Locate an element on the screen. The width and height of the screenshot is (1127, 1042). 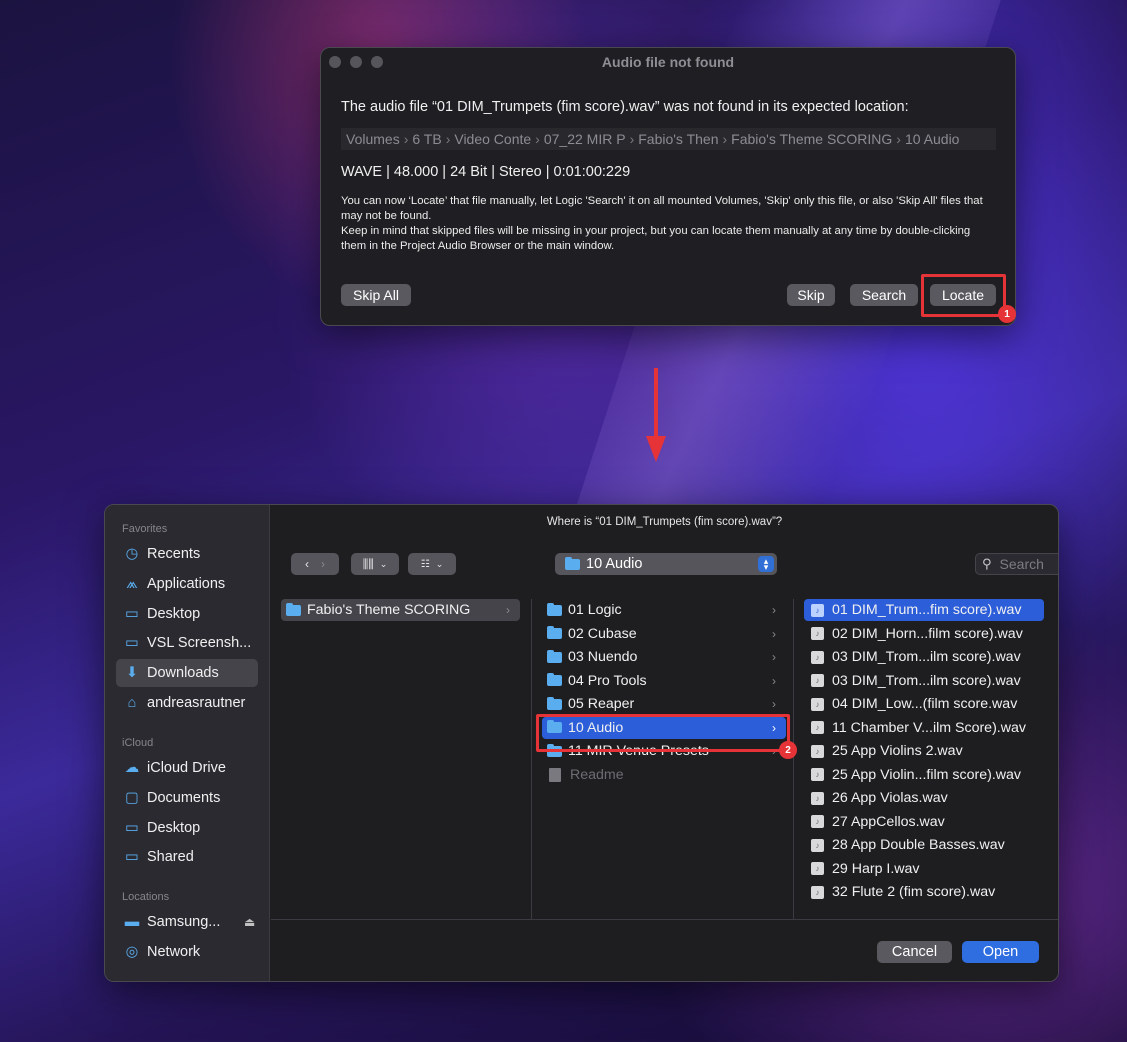
back-icon: ‹ is located at coordinates (307, 564).